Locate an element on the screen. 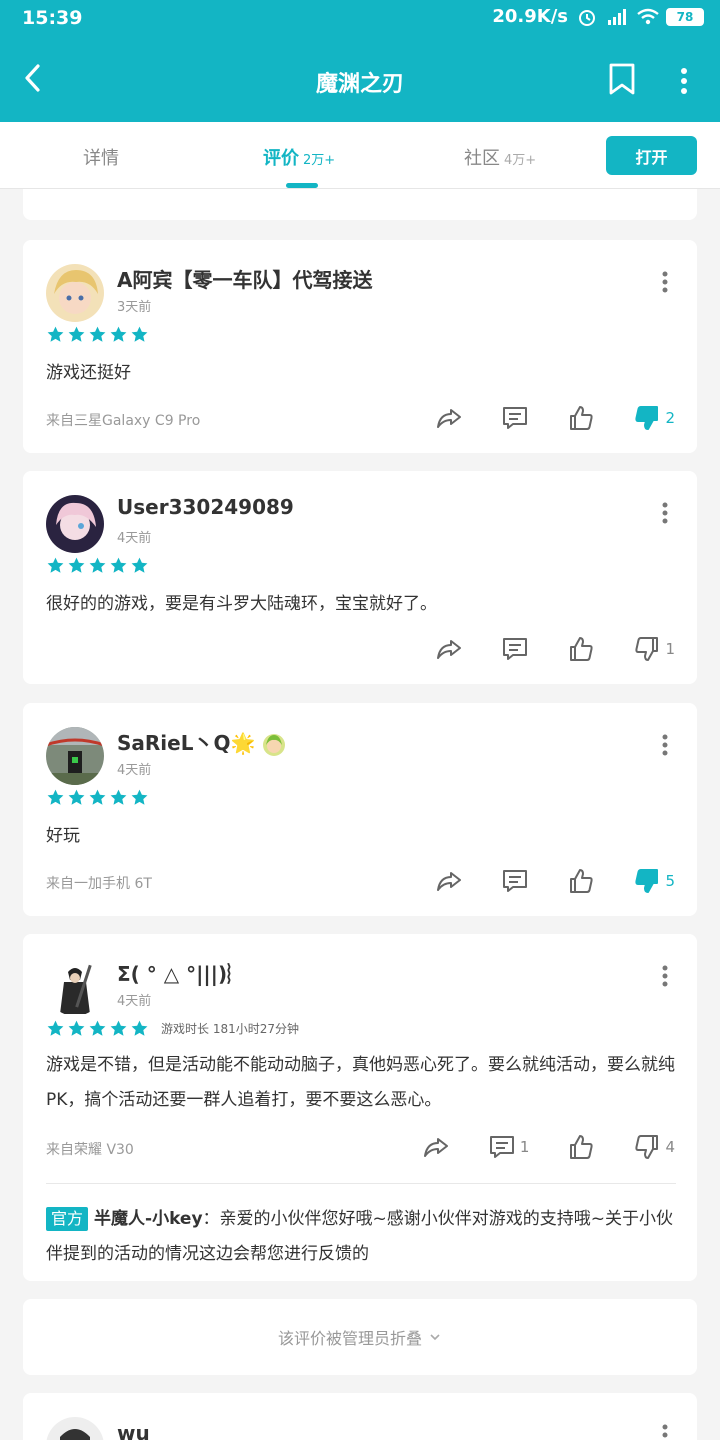 The image size is (720, 1440). review-actions: 1 is located at coordinates (536, 649).